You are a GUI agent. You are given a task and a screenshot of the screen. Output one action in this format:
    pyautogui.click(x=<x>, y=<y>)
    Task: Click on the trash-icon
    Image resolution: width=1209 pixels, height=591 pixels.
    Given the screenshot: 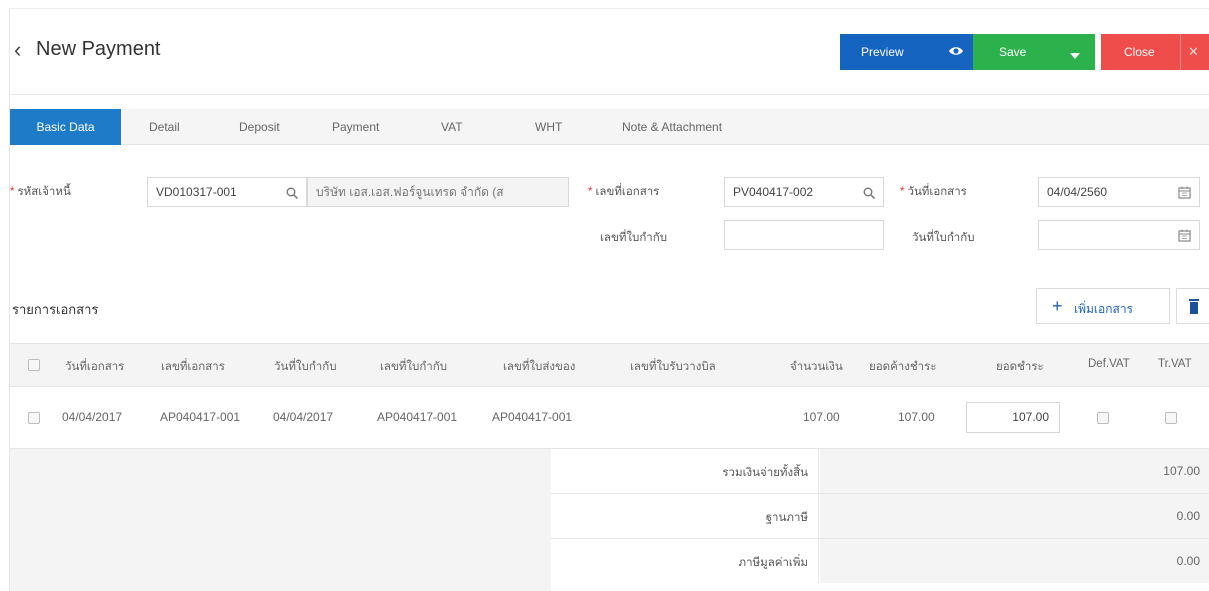 What is the action you would take?
    pyautogui.click(x=1194, y=306)
    